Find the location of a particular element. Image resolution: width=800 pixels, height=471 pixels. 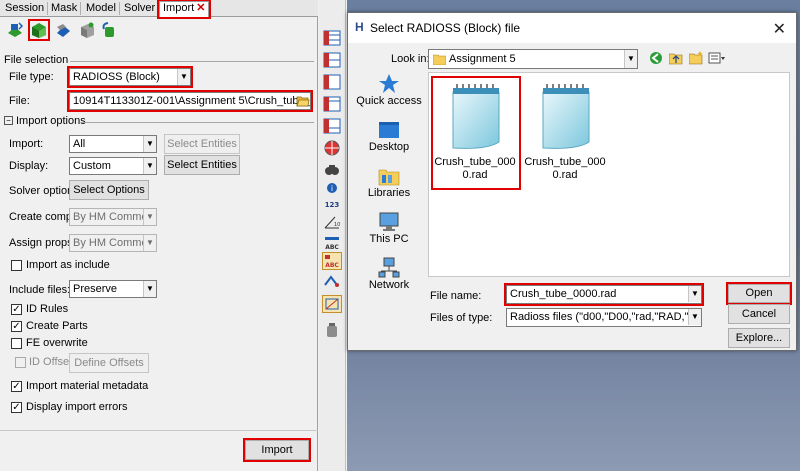

look-in-dropdown: Assignment 5 ▼ is located at coordinates (533, 59).